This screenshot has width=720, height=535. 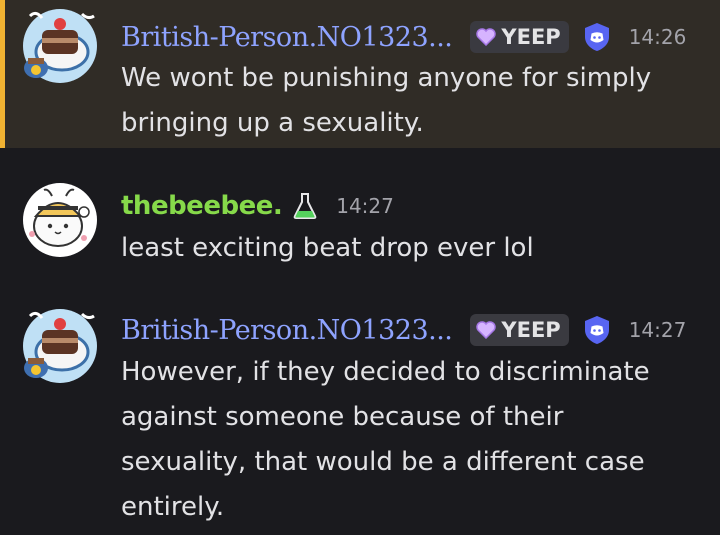 I want to click on message-line: However, if they decided to discriminate, so click(x=385, y=372).